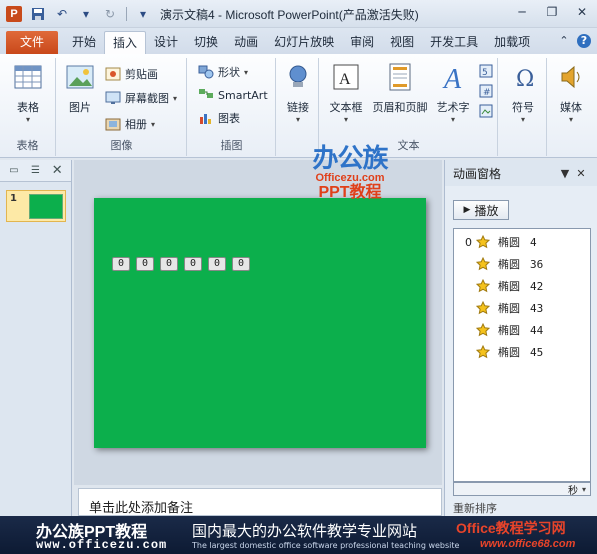 The height and width of the screenshot is (554, 597). What do you see at coordinates (400, 88) in the screenshot?
I see `header-footer-button: 页眉和页脚` at bounding box center [400, 88].